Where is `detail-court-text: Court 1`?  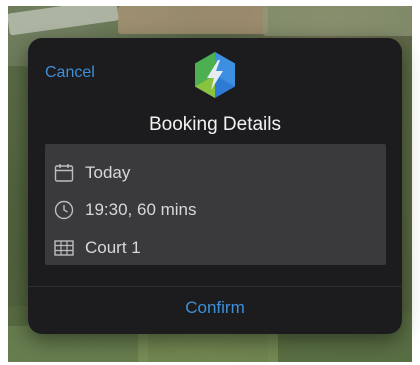 detail-court-text: Court 1 is located at coordinates (113, 247).